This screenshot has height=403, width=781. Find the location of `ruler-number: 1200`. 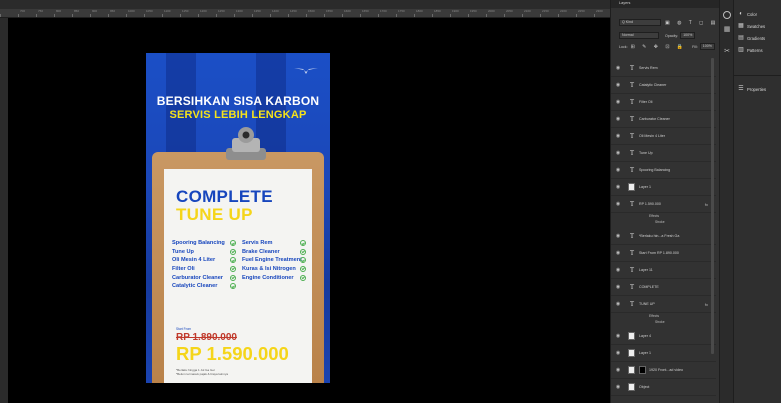

ruler-number: 1200 is located at coordinates (203, 11).